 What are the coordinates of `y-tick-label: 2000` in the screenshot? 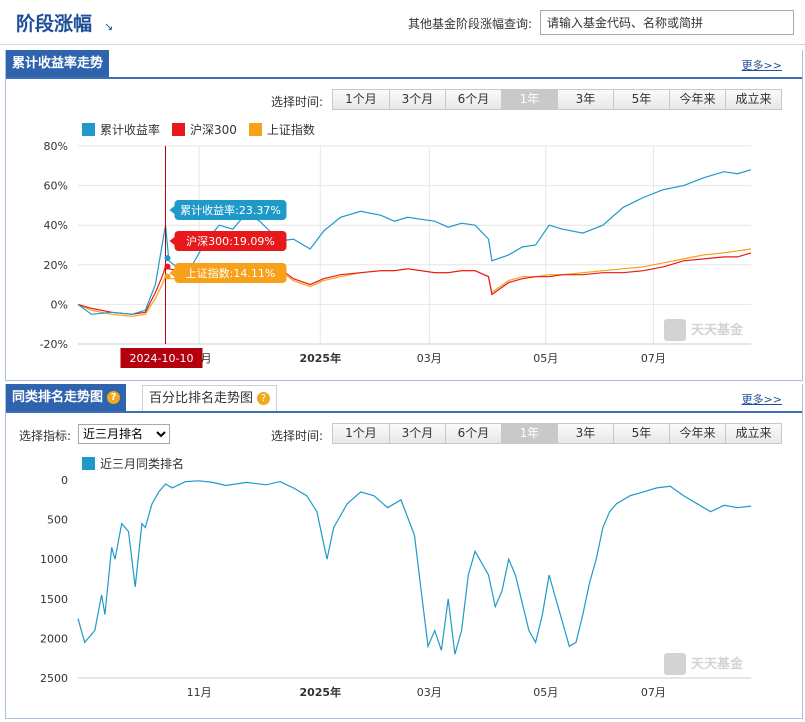 It's located at (54, 638).